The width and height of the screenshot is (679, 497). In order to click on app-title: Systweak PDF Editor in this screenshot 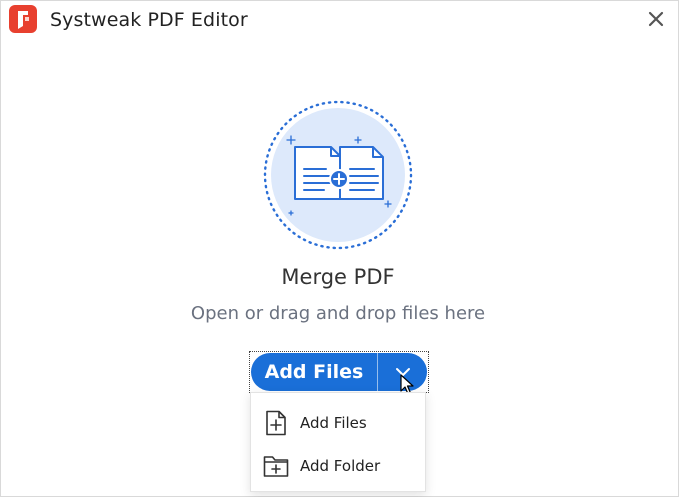, I will do `click(149, 20)`.